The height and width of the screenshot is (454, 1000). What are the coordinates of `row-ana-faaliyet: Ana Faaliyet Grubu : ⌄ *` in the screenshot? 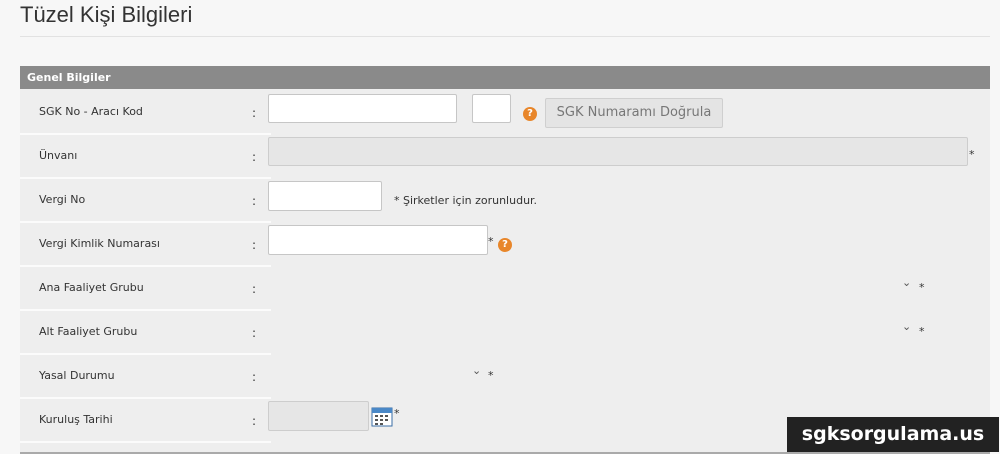 It's located at (505, 289).